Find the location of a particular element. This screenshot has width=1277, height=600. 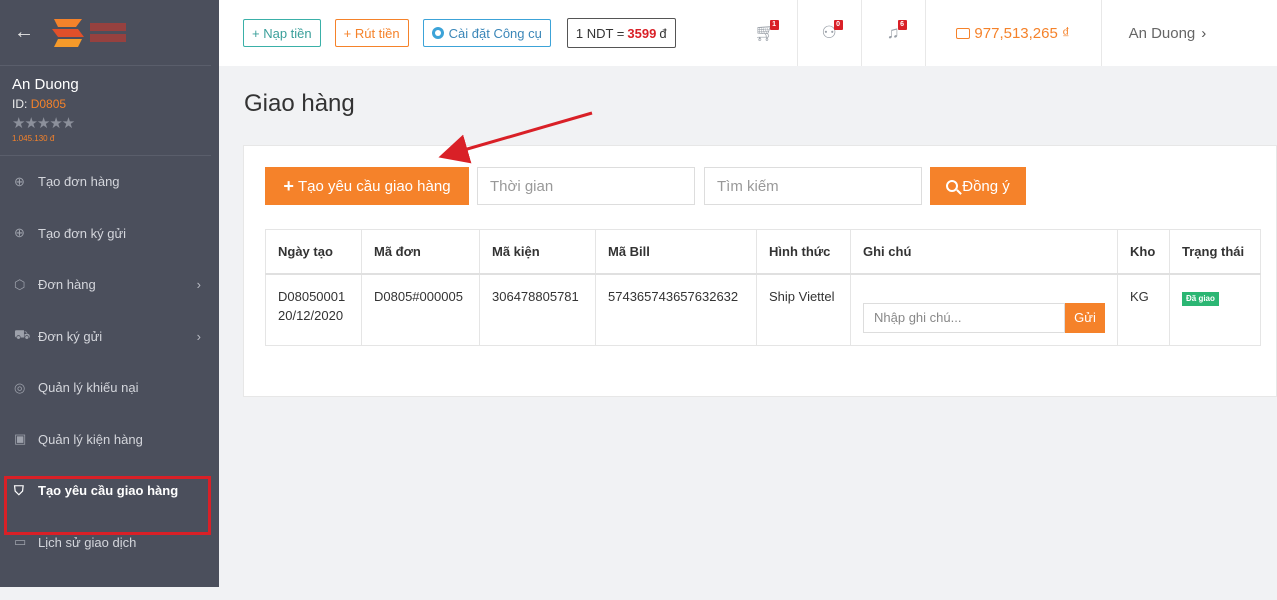

sidebar-item-label: Lịch sử giao dịch is located at coordinates (87, 542).